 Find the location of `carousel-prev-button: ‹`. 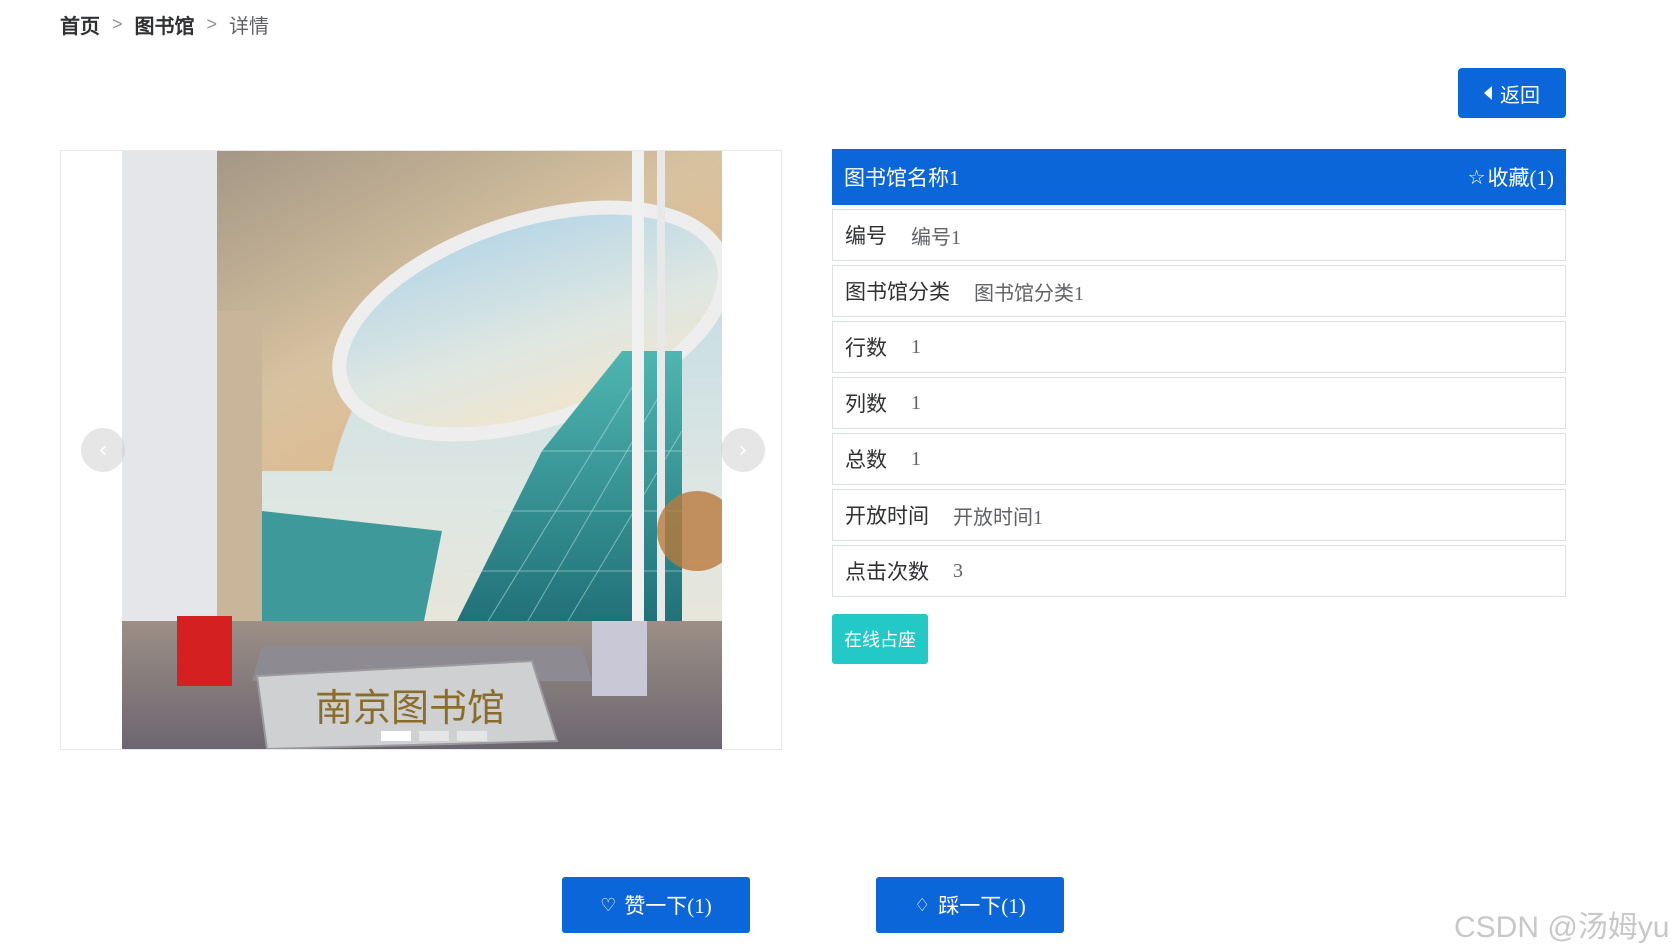

carousel-prev-button: ‹ is located at coordinates (103, 450).